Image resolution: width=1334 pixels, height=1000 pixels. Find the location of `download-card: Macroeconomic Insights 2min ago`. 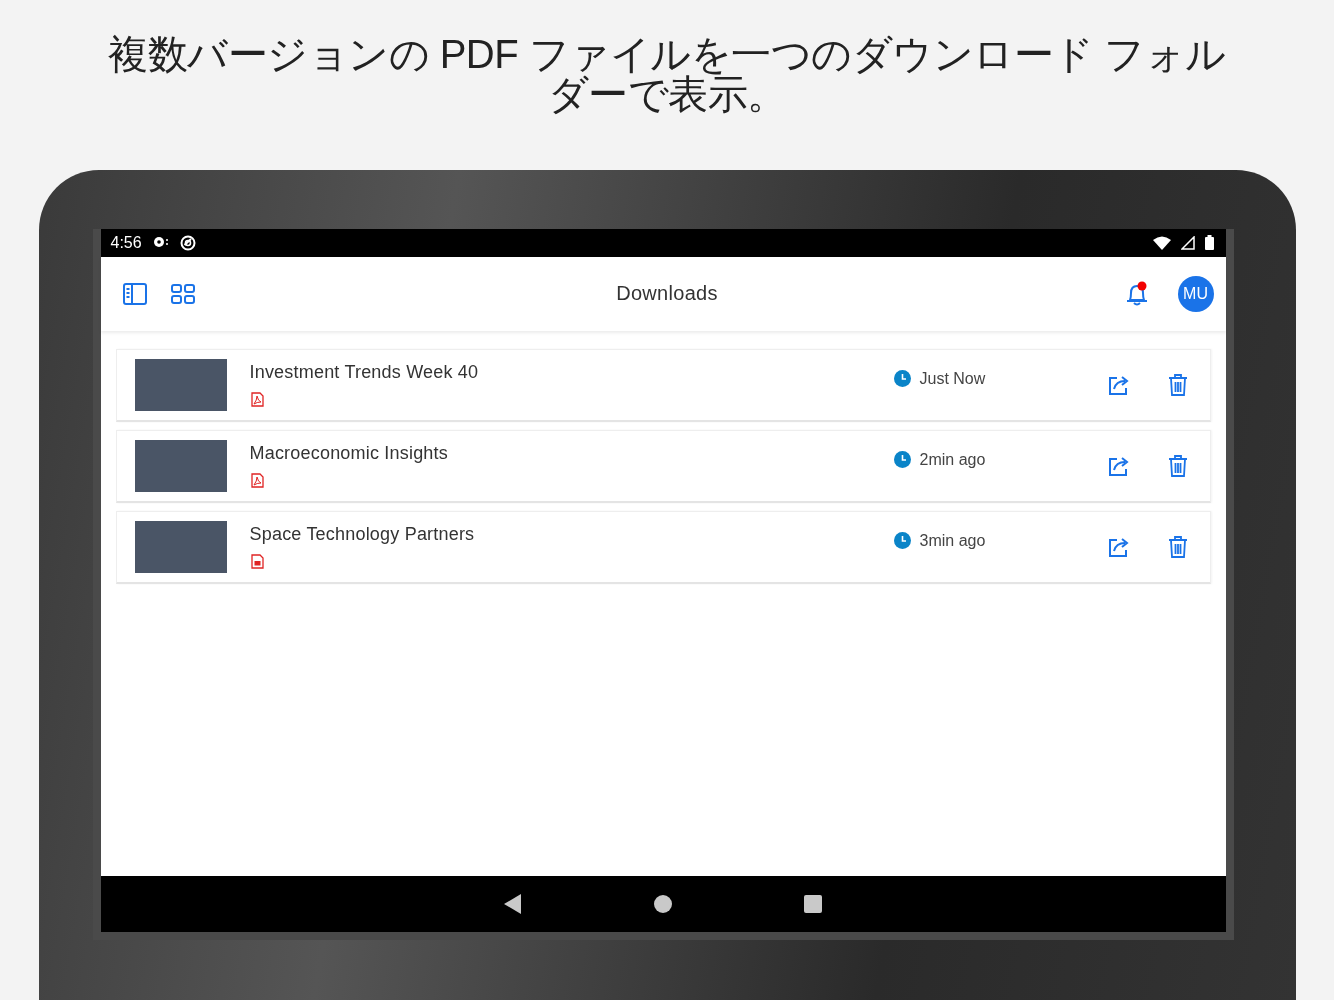

download-card: Macroeconomic Insights 2min ago is located at coordinates (663, 466).